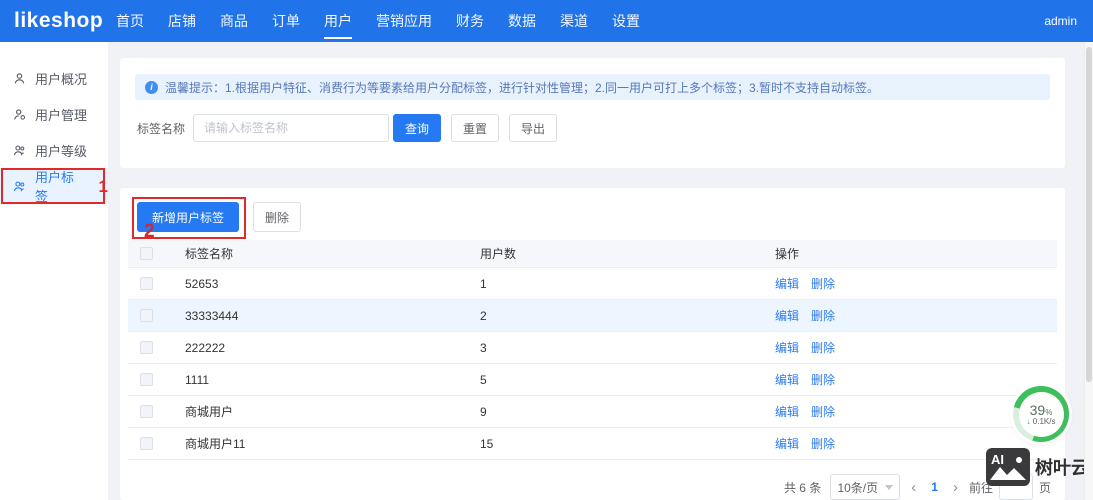 The width and height of the screenshot is (1093, 500). Describe the element at coordinates (19, 186) in the screenshot. I see `user-tag-icon` at that location.